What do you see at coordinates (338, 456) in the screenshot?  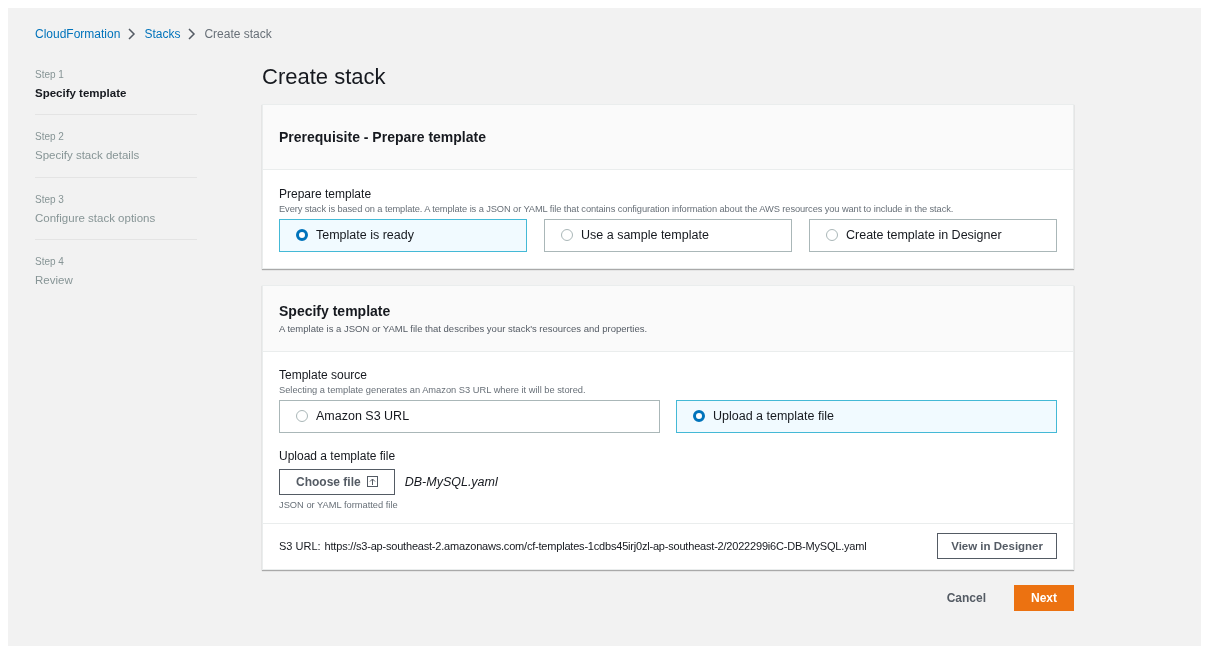 I see `field-label: Upload a template file` at bounding box center [338, 456].